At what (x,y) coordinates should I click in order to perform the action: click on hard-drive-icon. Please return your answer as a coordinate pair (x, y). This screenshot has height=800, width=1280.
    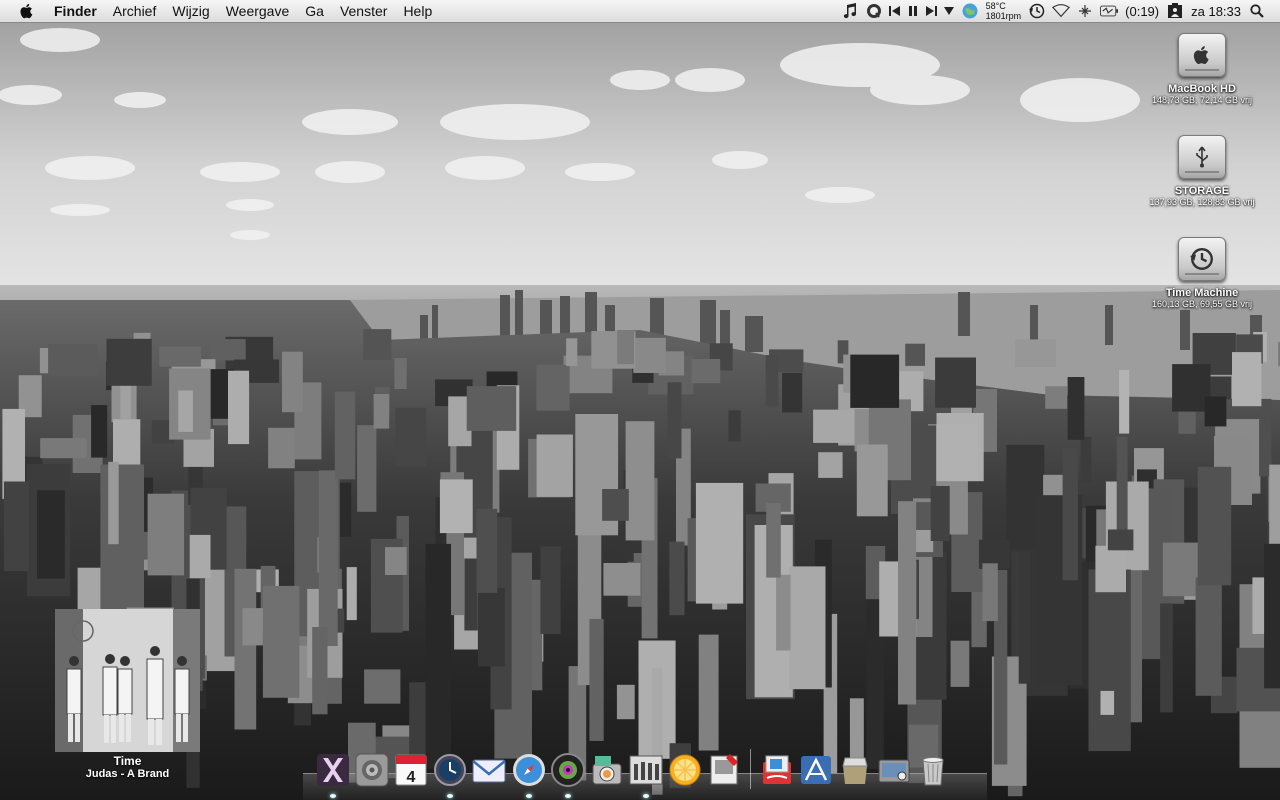
    Looking at the image, I should click on (1202, 55).